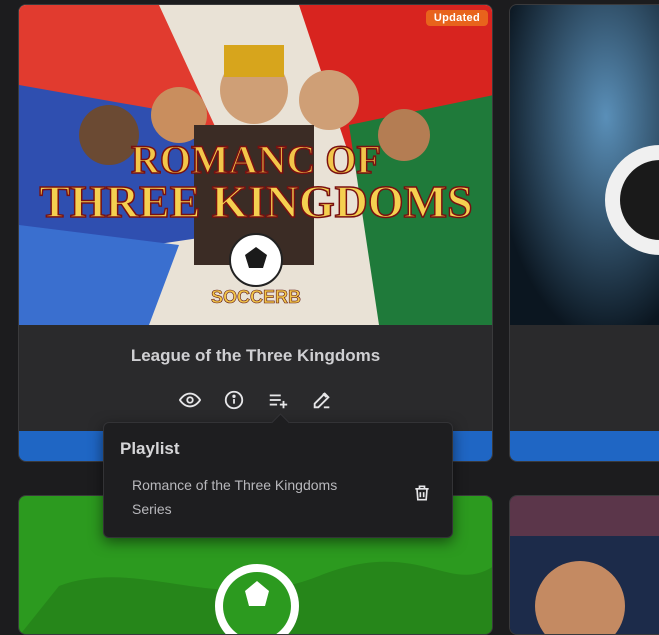 The width and height of the screenshot is (659, 635). Describe the element at coordinates (189, 400) in the screenshot. I see `eye-icon` at that location.